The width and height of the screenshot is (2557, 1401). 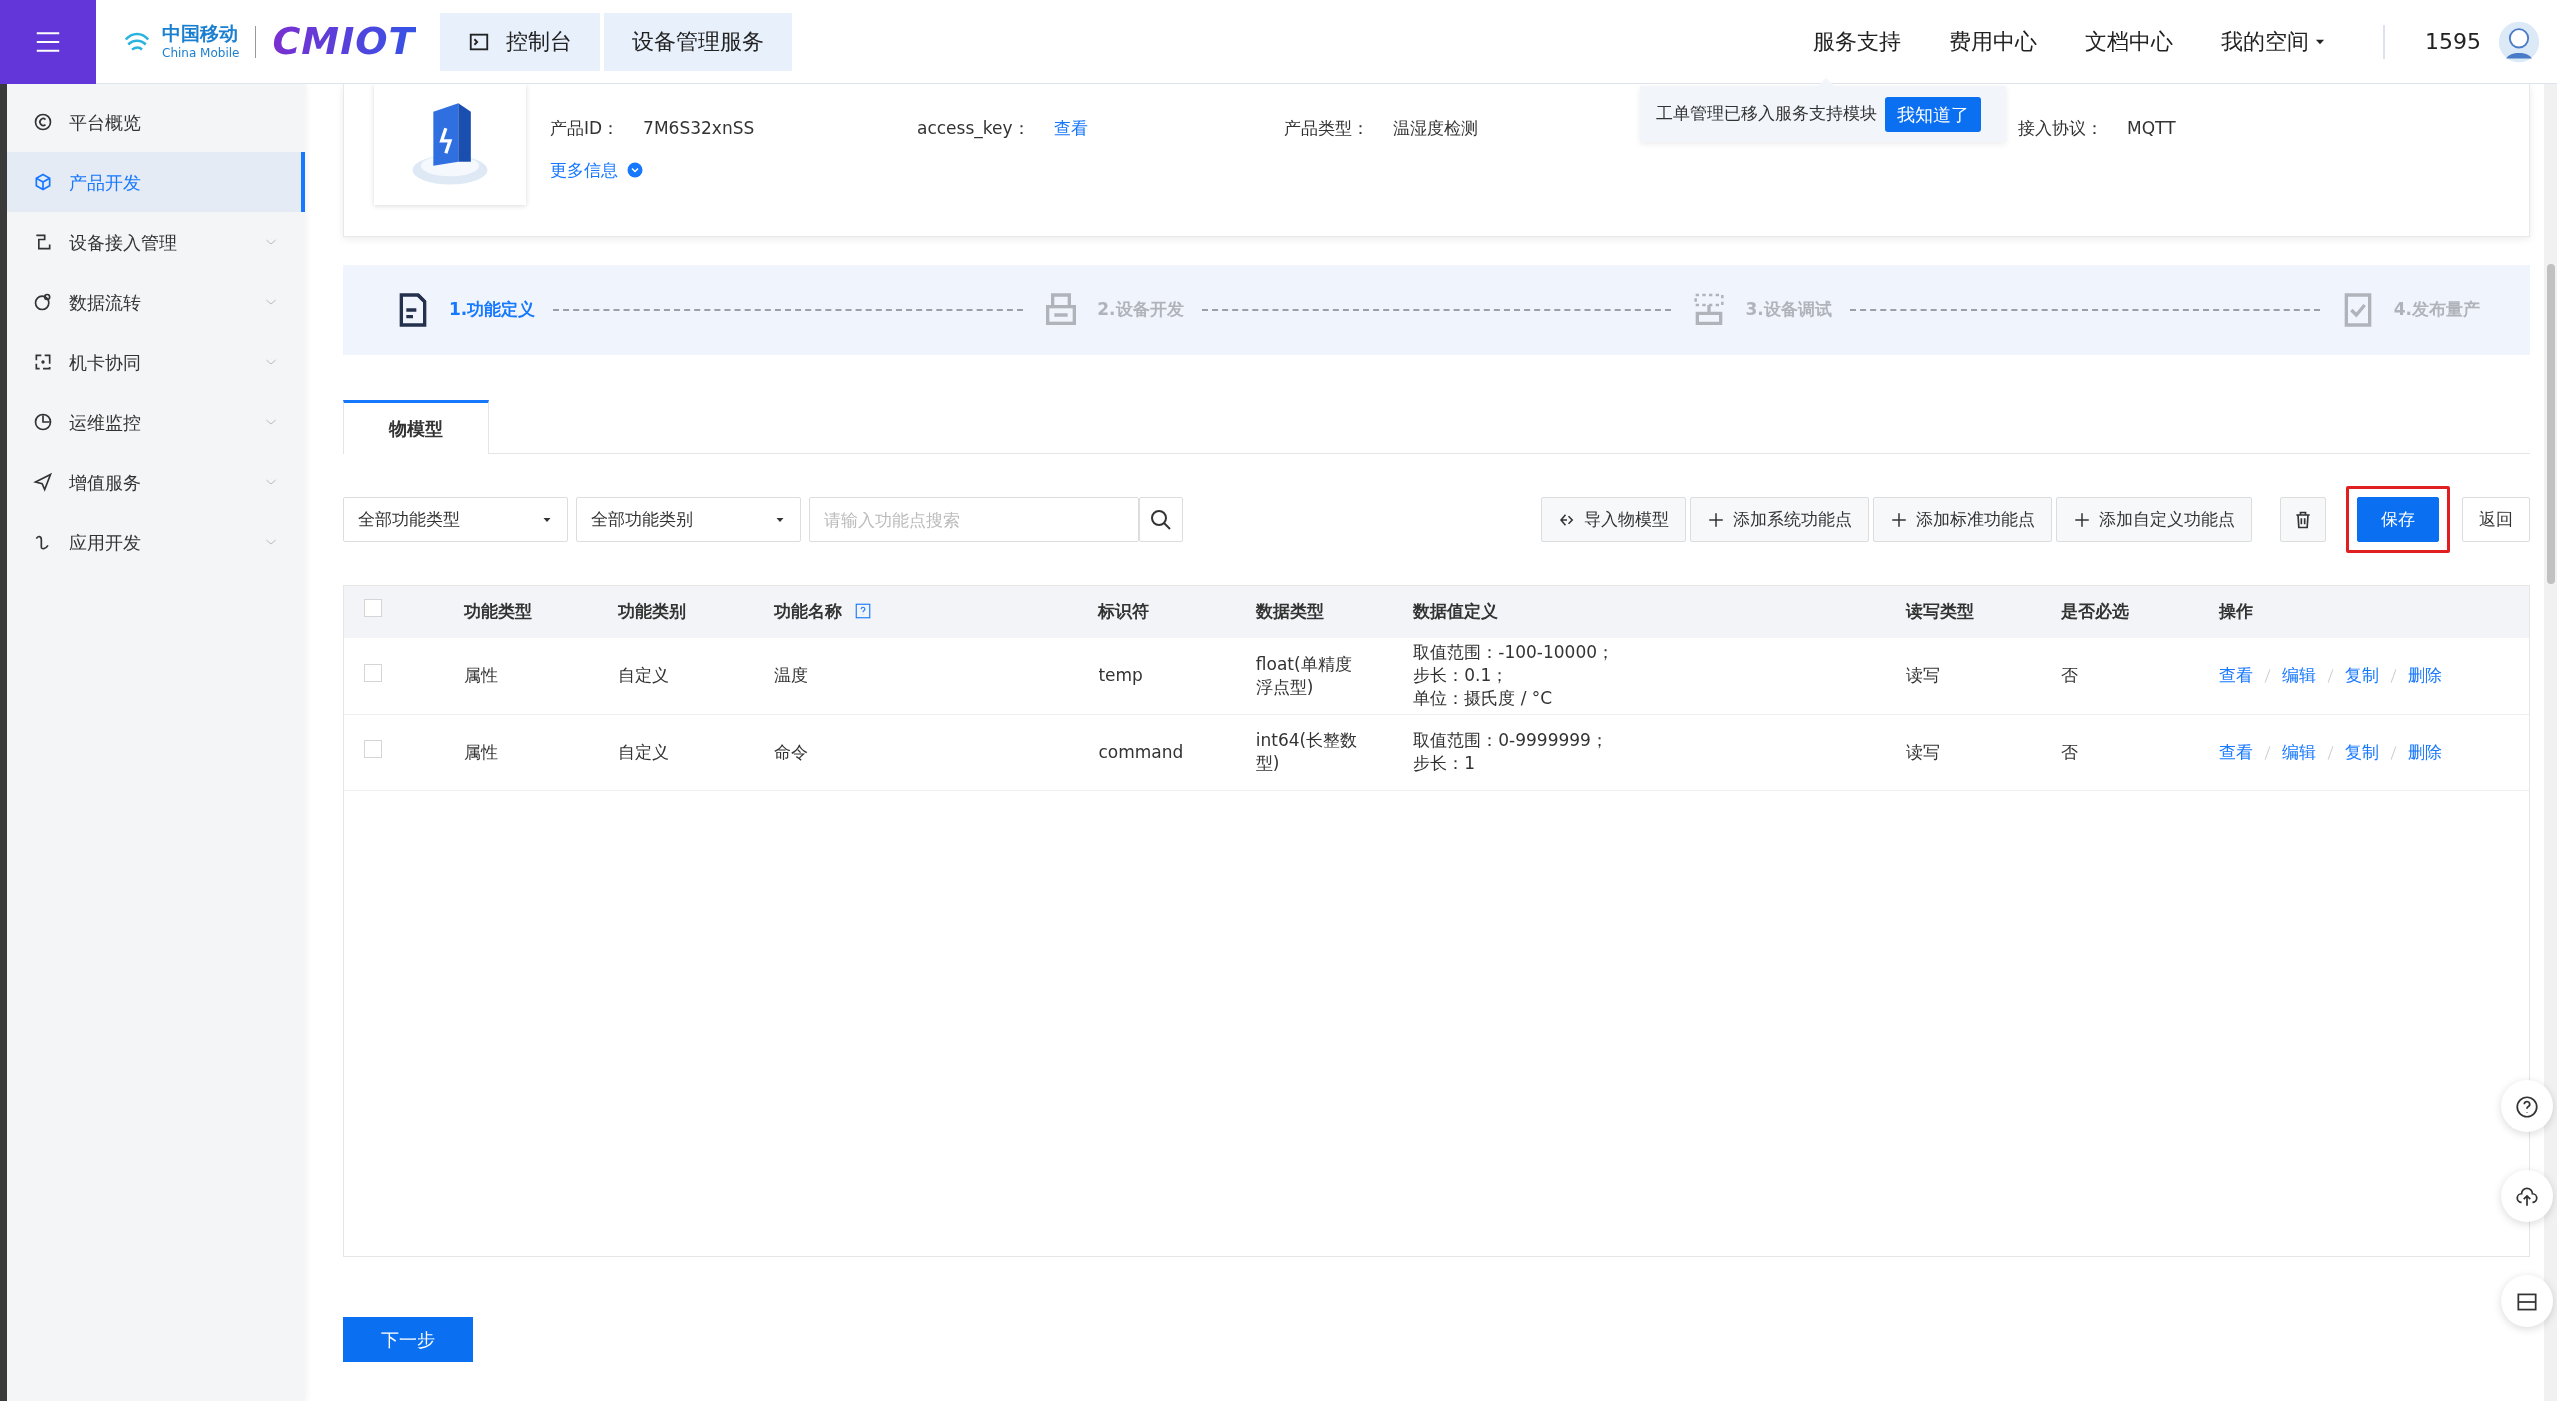 I want to click on chevron-down-icon, so click(x=635, y=170).